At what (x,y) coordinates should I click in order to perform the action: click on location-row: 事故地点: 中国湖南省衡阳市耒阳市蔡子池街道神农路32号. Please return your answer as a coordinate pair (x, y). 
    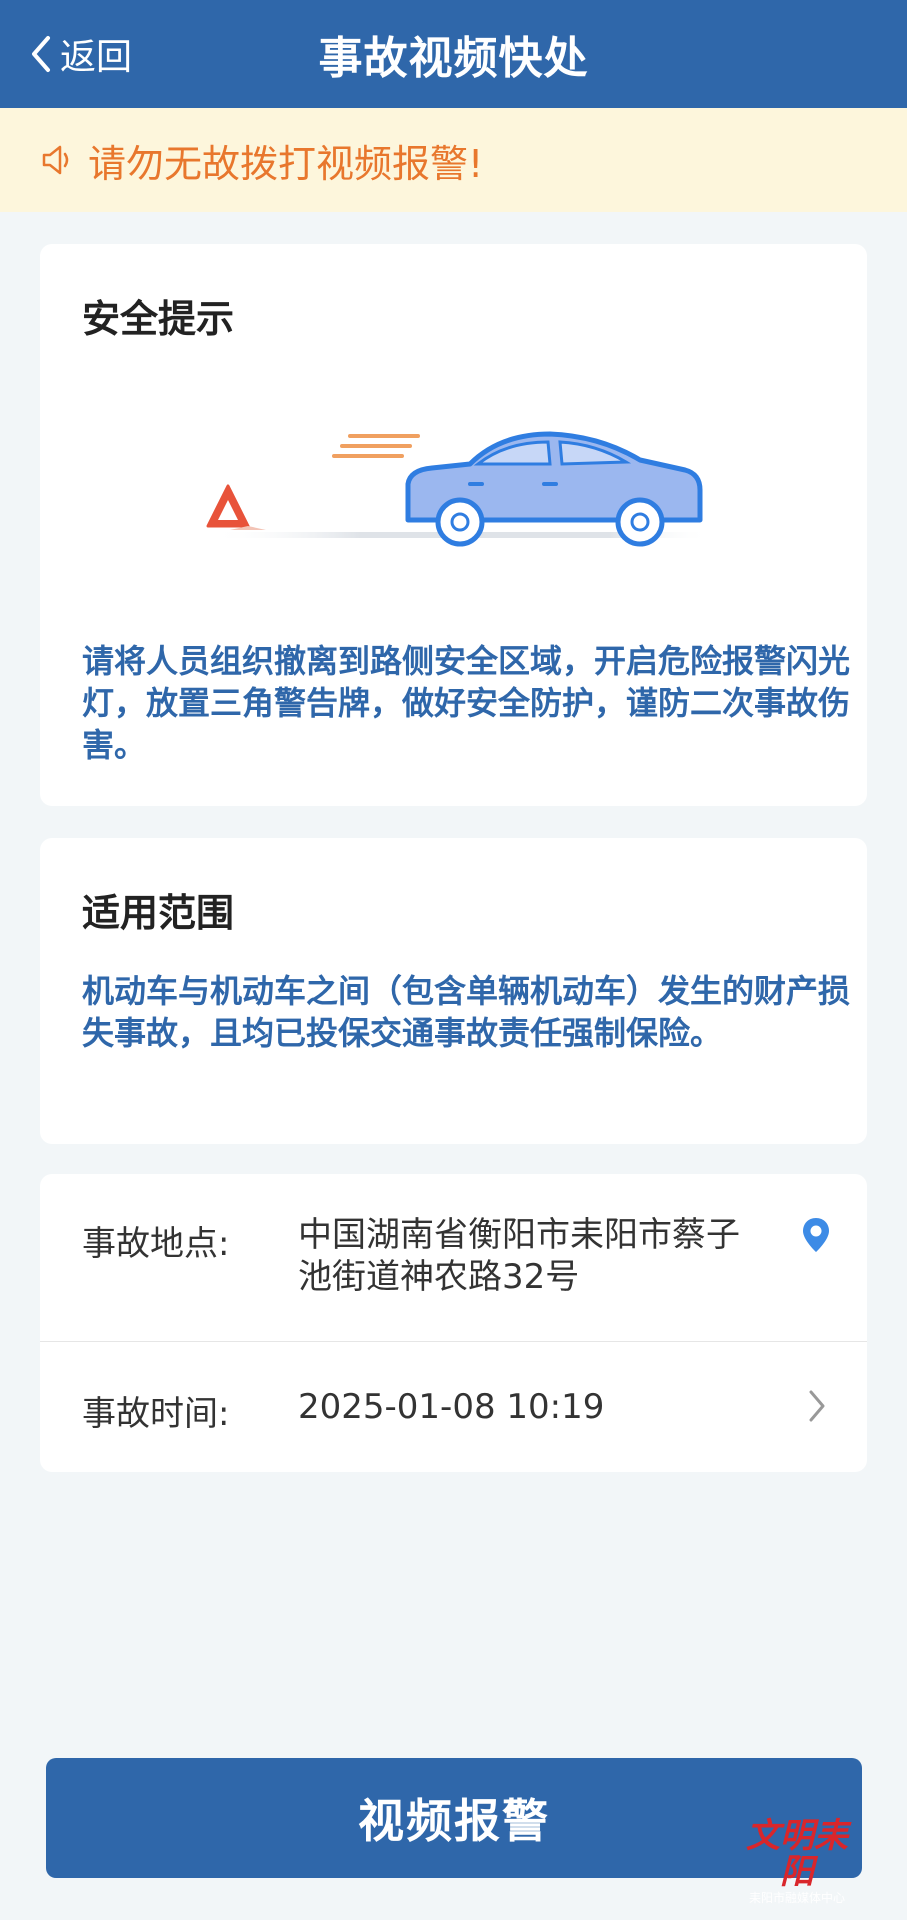
    Looking at the image, I should click on (453, 1258).